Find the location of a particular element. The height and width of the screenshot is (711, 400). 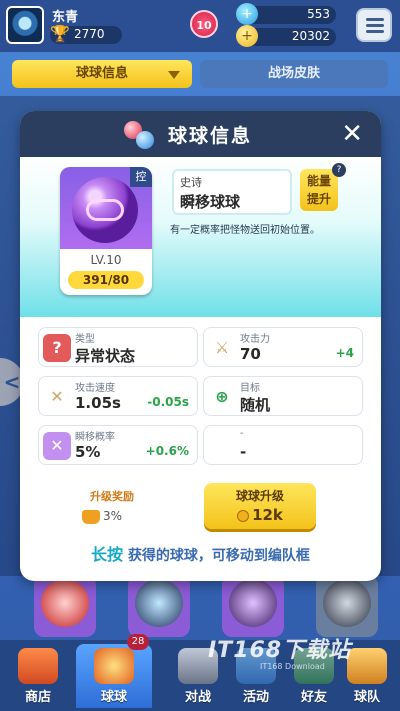

stat-delta: -0.05s is located at coordinates (168, 402).